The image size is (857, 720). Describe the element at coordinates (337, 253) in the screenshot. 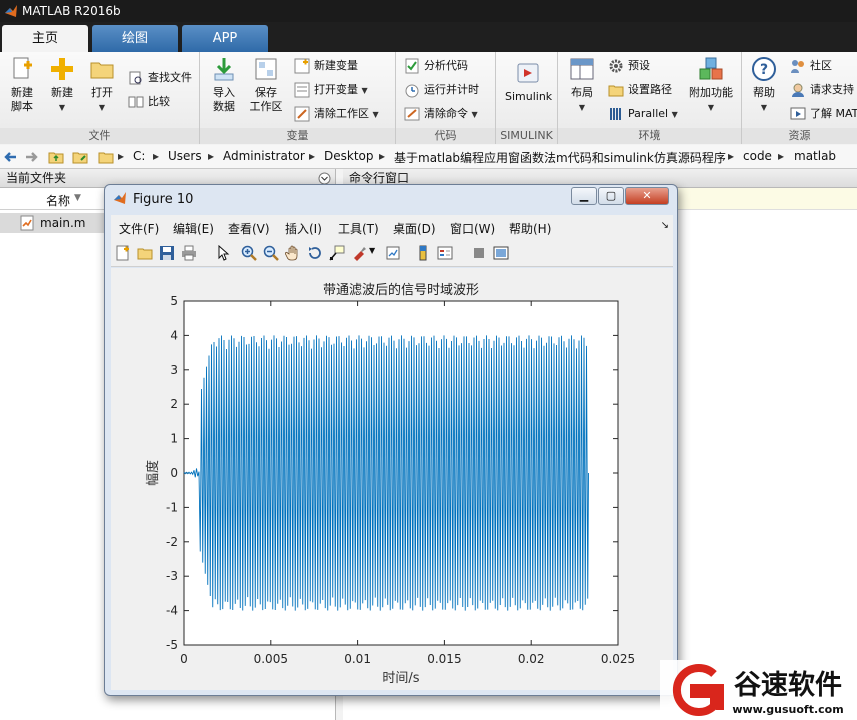

I see `data-cursor-icon` at that location.